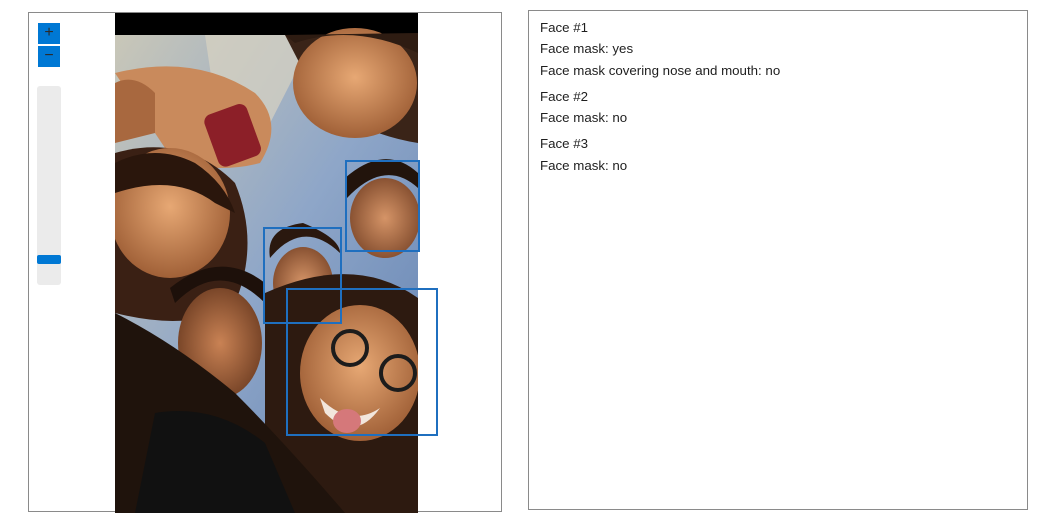  What do you see at coordinates (564, 144) in the screenshot?
I see `face-title: Face #3` at bounding box center [564, 144].